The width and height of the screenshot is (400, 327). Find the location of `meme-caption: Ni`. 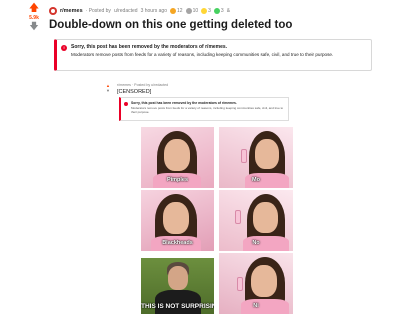

meme-caption: Ni is located at coordinates (256, 306).